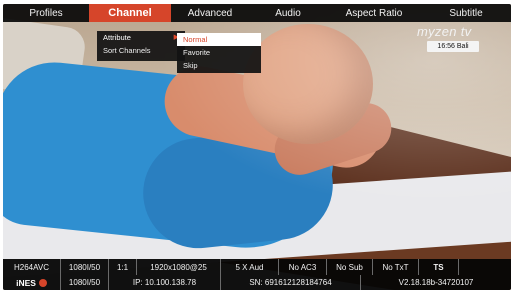 The width and height of the screenshot is (516, 297). I want to click on menu-item-sort-channels: Sort Channels, so click(141, 50).